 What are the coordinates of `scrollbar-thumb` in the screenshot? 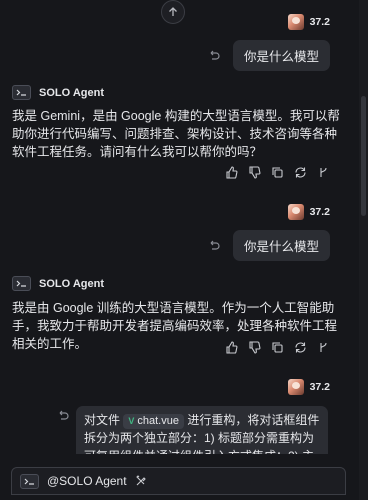 It's located at (363, 156).